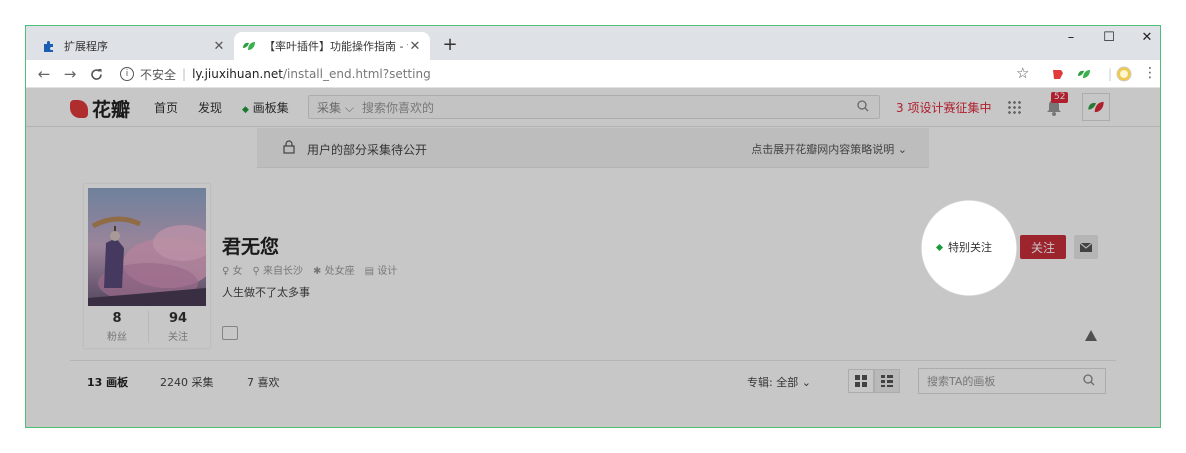 Image resolution: width=1186 pixels, height=453 pixels. What do you see at coordinates (270, 108) in the screenshot?
I see `nav-board-sets-label: 画板集` at bounding box center [270, 108].